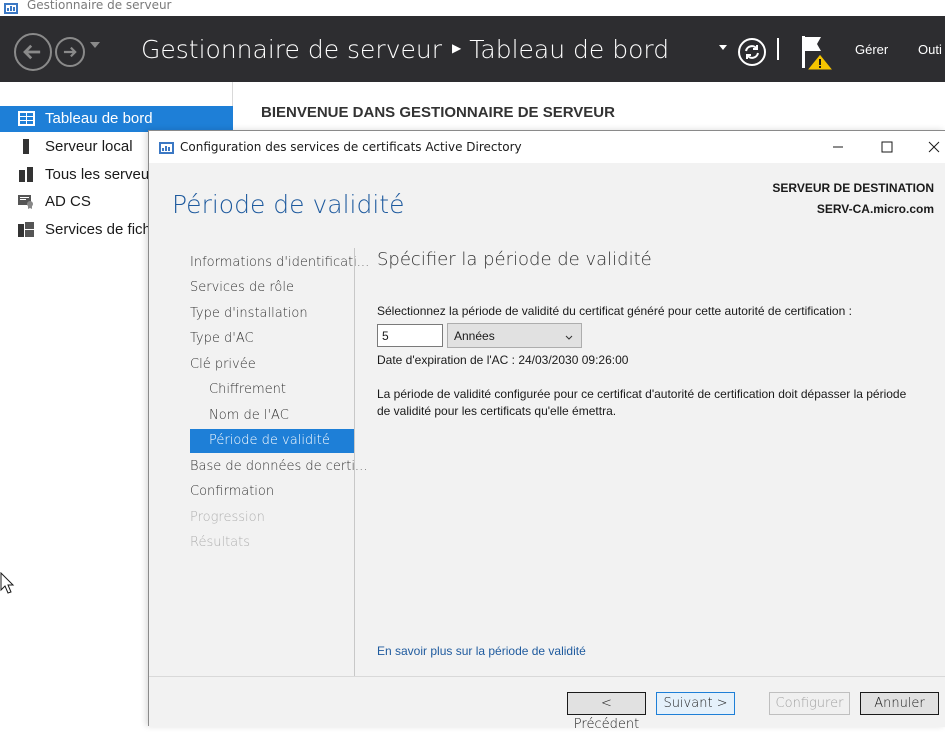 The height and width of the screenshot is (735, 945). What do you see at coordinates (899, 703) in the screenshot?
I see `cancel-button: Annuler` at bounding box center [899, 703].